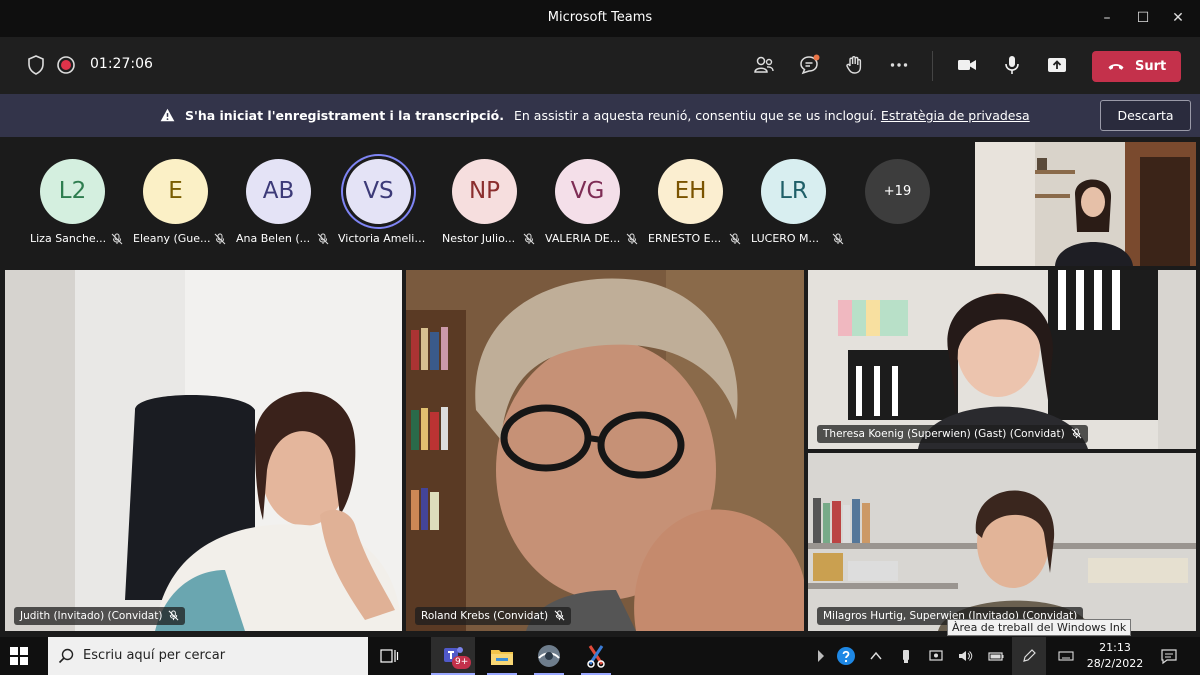  I want to click on participants-icon, so click(764, 65).